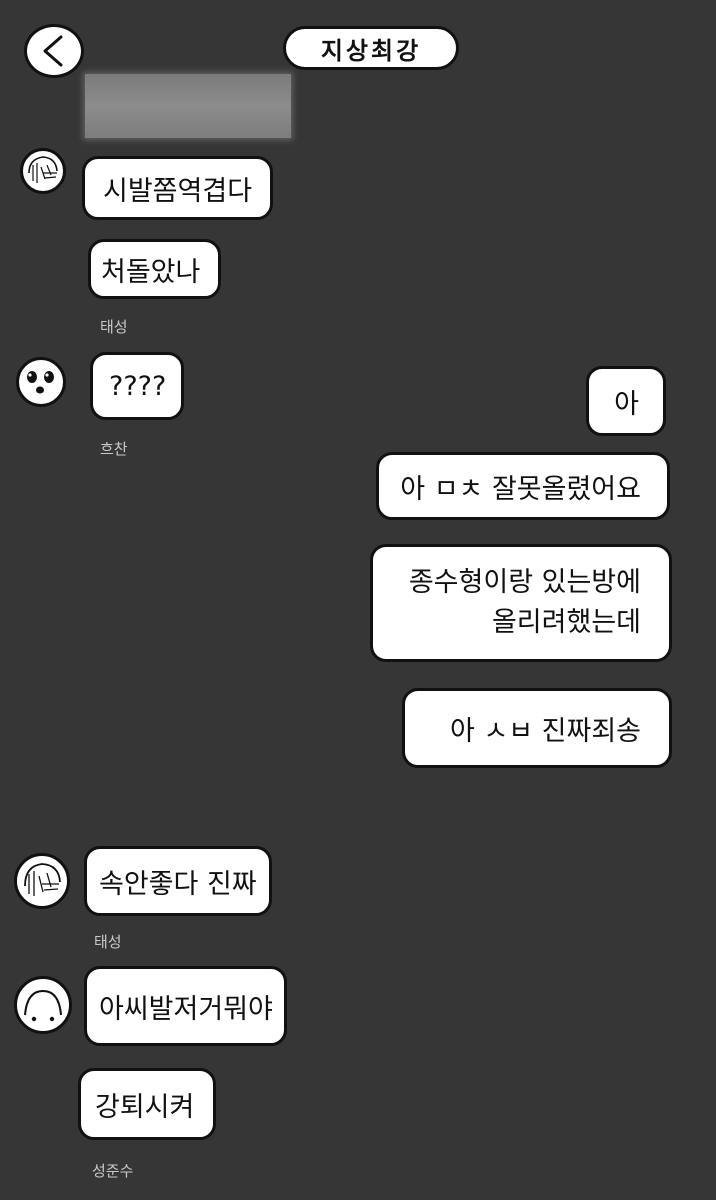 The image size is (716, 1200). What do you see at coordinates (626, 404) in the screenshot?
I see `message-text: 아` at bounding box center [626, 404].